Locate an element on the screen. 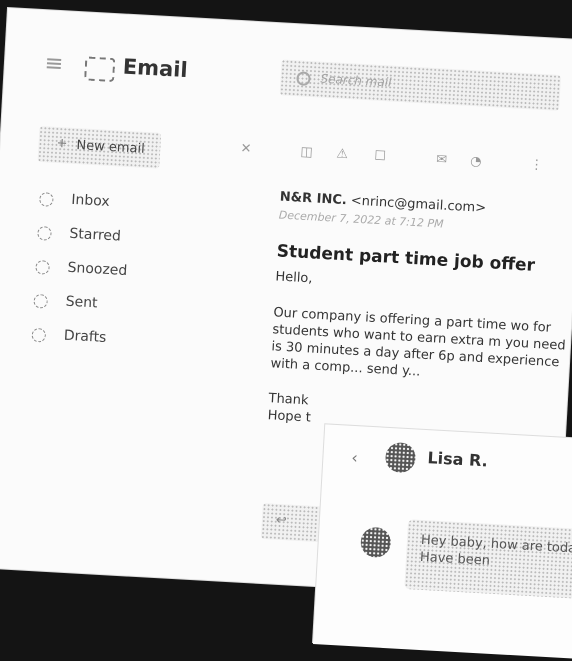  search-icon is located at coordinates (303, 78).